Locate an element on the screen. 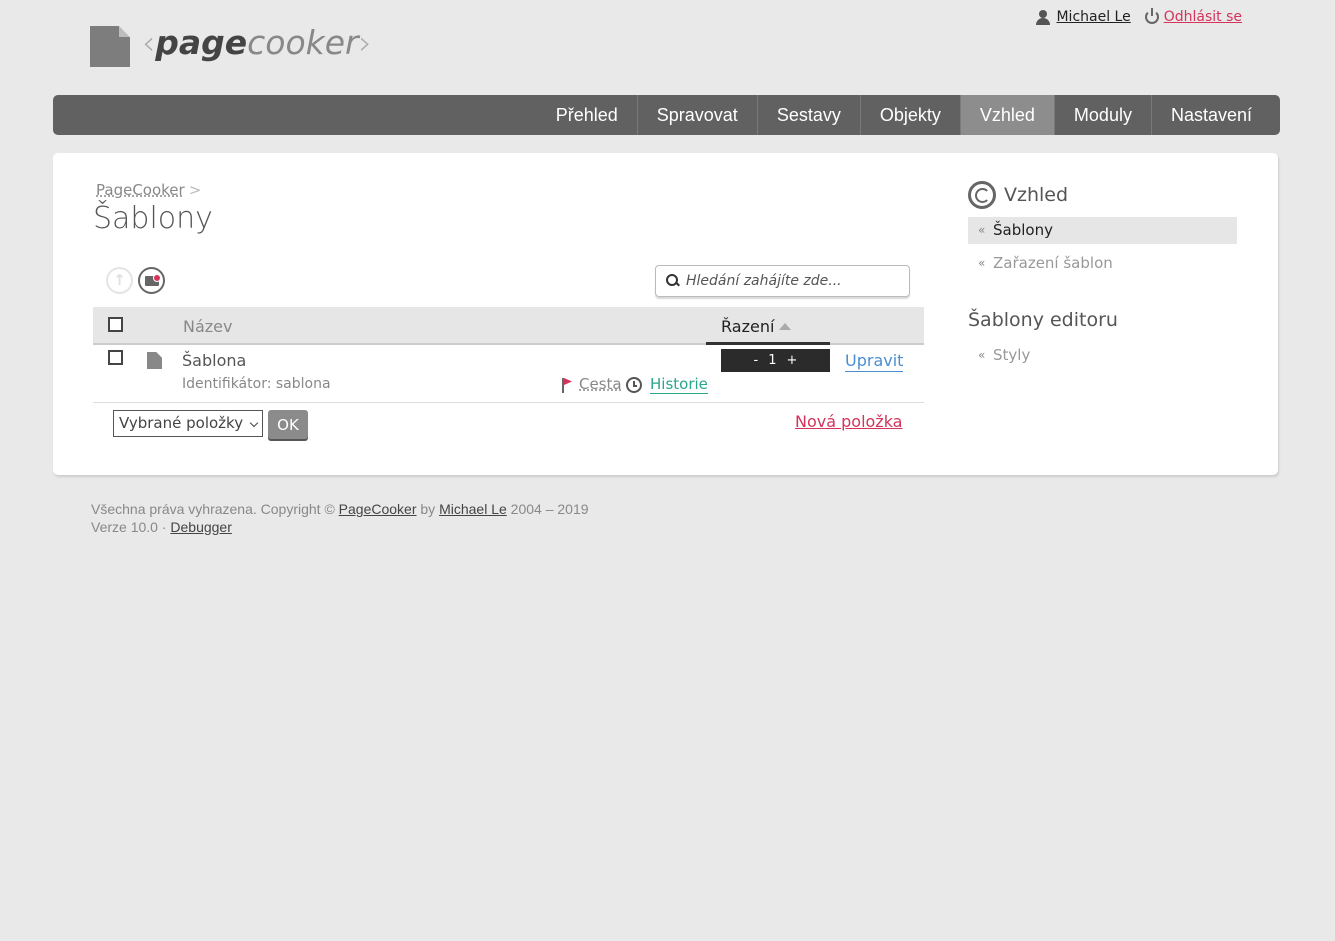 This screenshot has height=941, width=1335. footer-rights: Všechna práva vyhrazena. Copyright © is located at coordinates (213, 509).